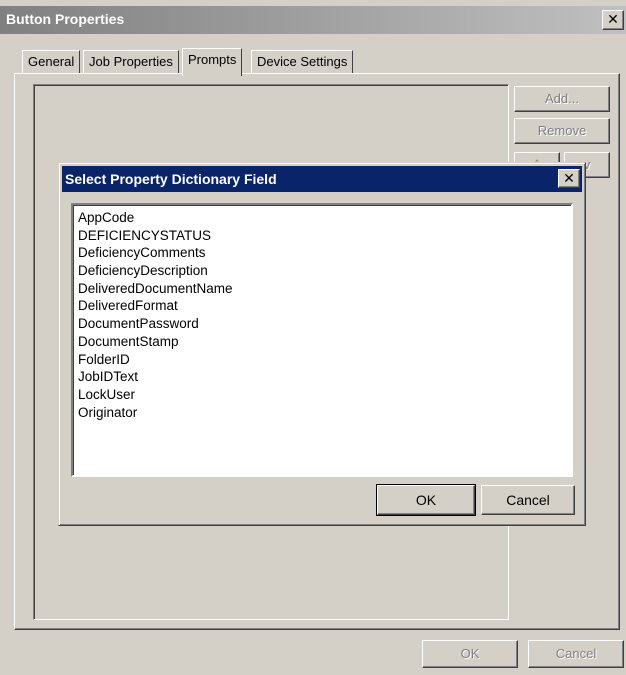 The width and height of the screenshot is (626, 675). I want to click on cancel-button: Cancel, so click(576, 654).